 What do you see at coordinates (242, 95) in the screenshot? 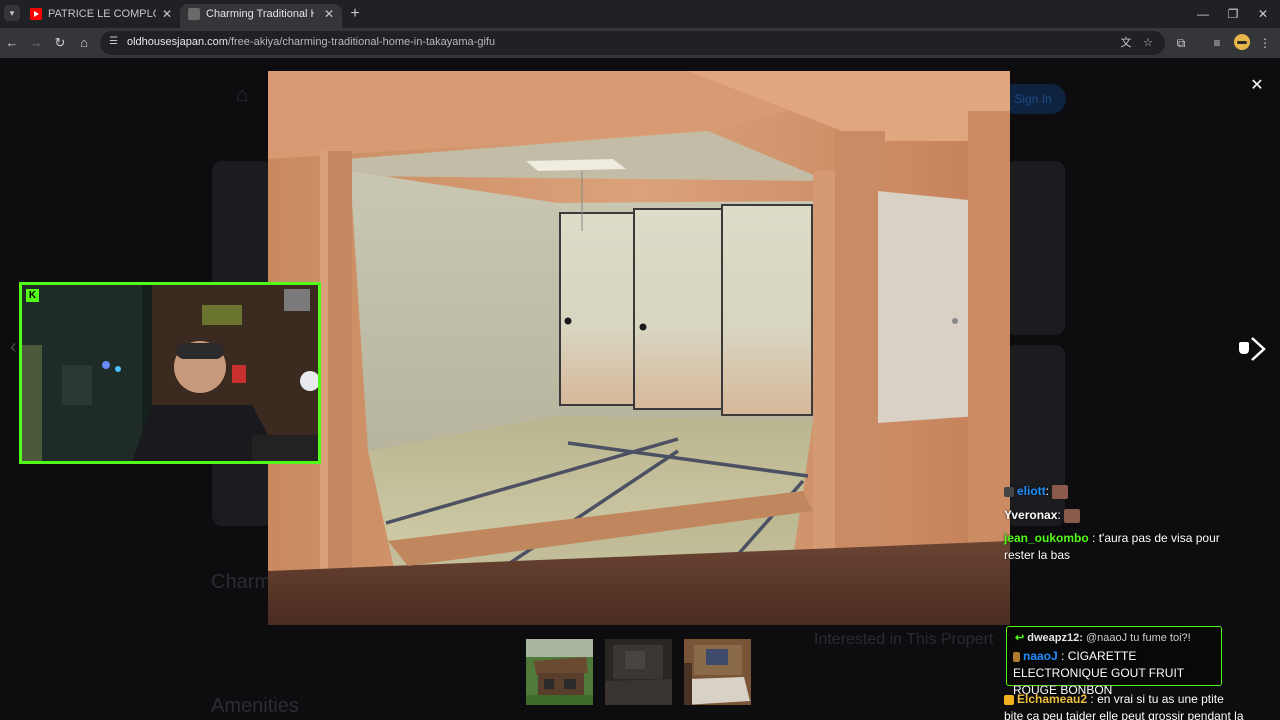
I see `site-logo-icon: ⌂` at bounding box center [242, 95].